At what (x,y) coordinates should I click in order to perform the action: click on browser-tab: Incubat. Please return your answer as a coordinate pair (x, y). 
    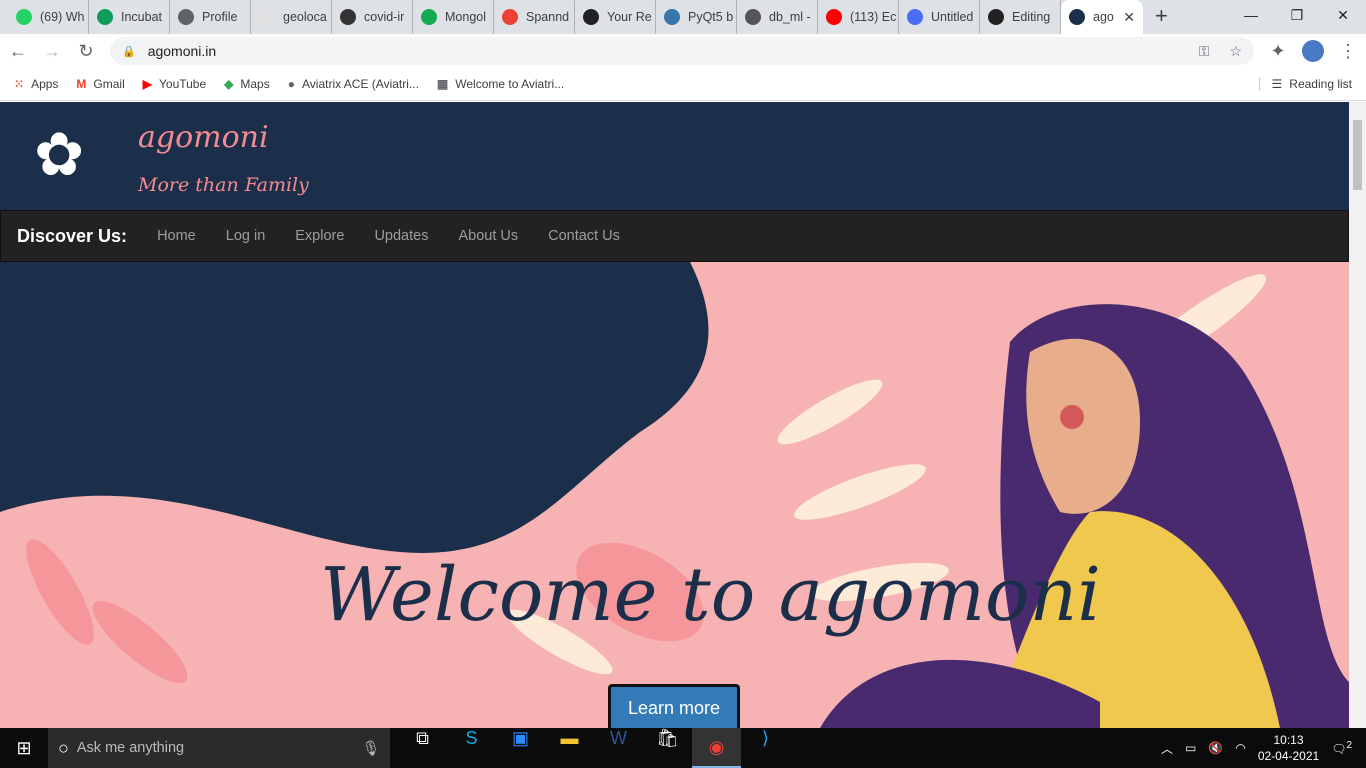
    Looking at the image, I should click on (129, 17).